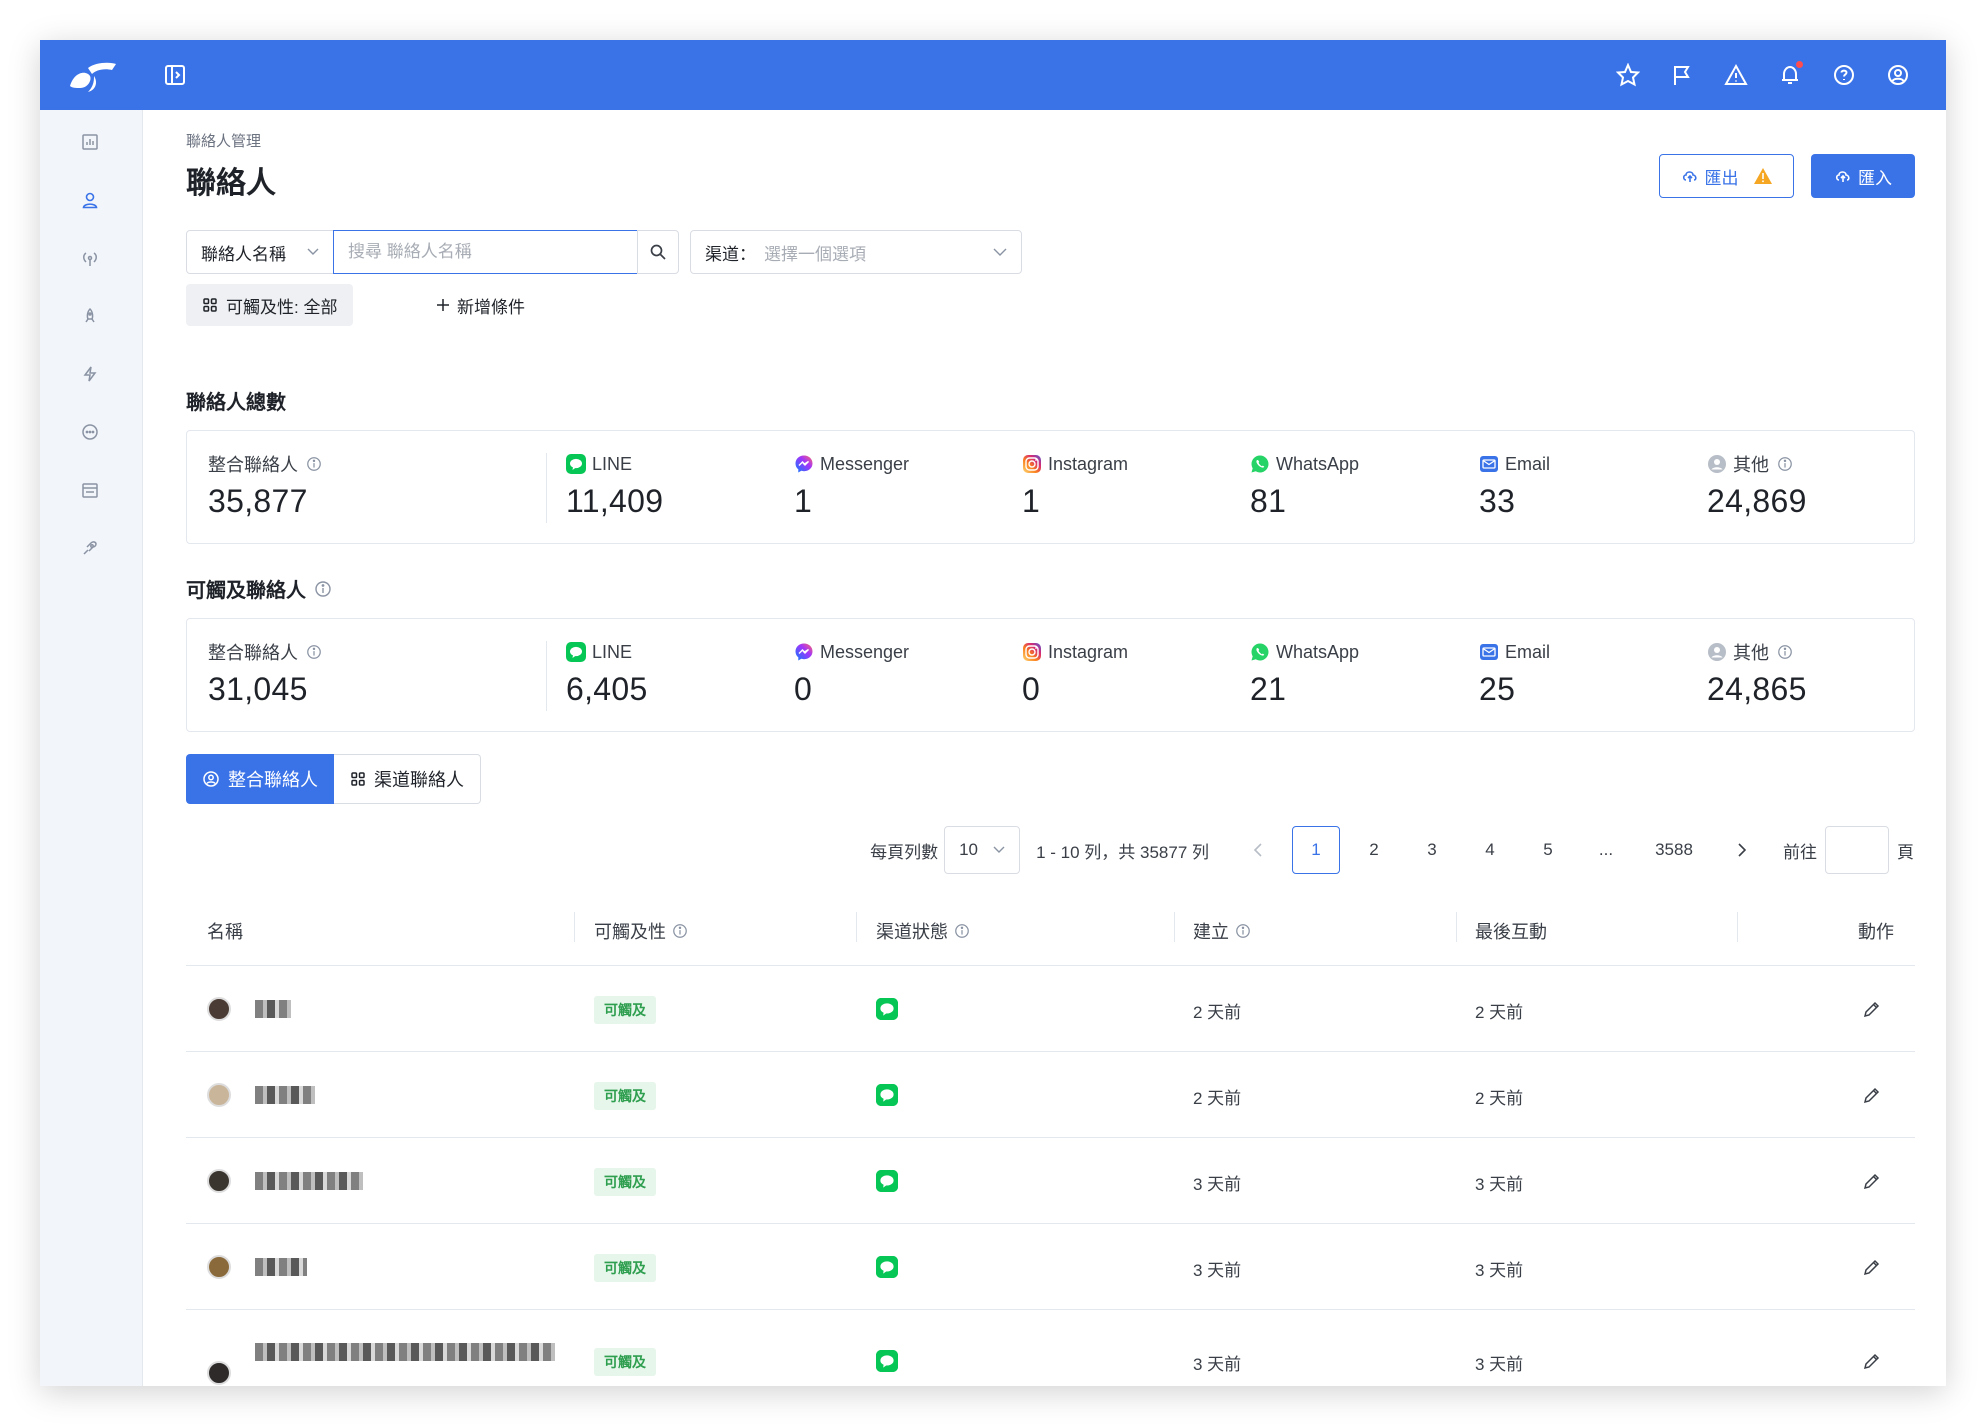  I want to click on notification-dot, so click(1799, 64).